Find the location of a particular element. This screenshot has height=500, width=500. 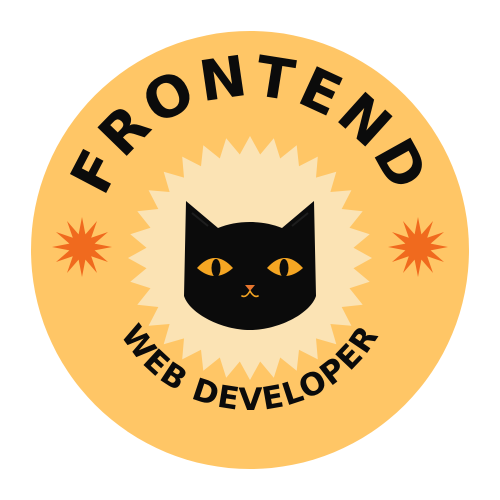

cat-left-pupil is located at coordinates (216, 268).